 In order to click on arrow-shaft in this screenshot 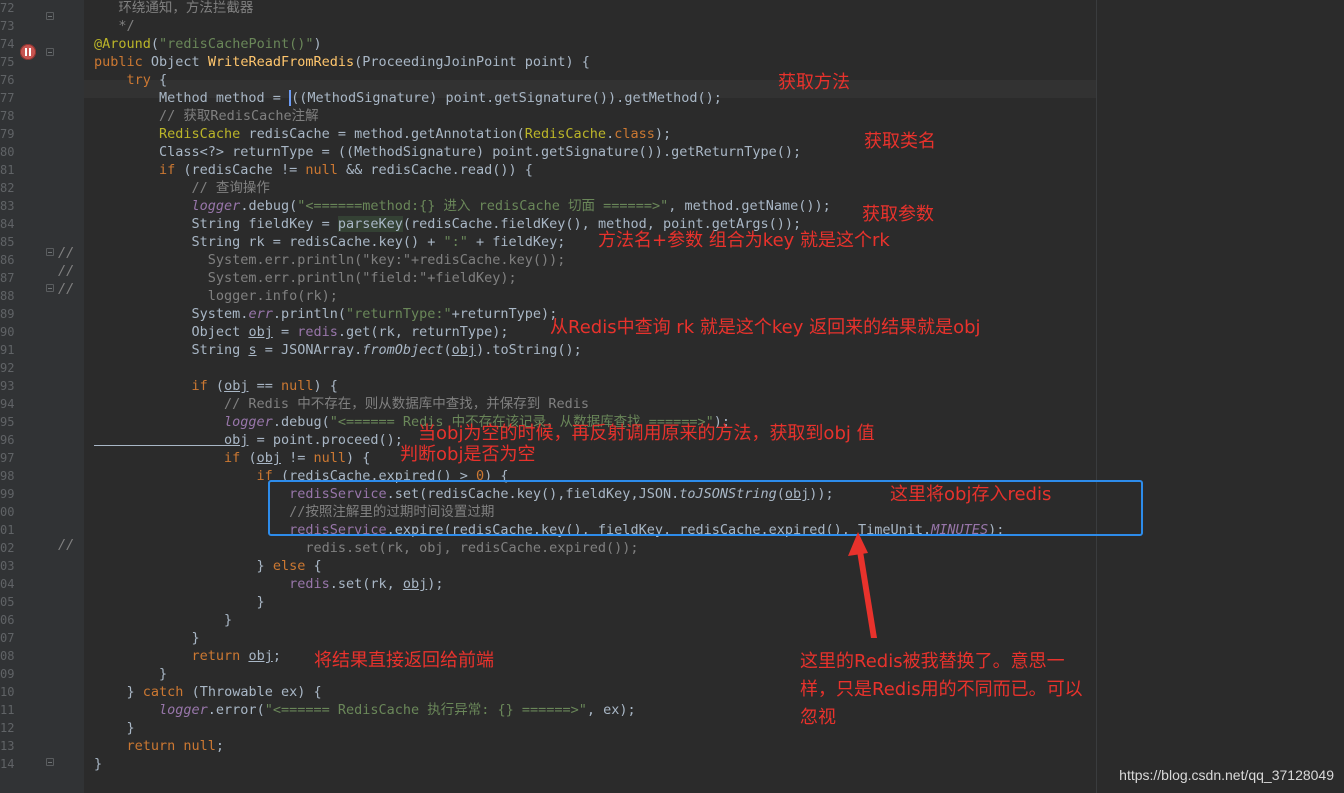, I will do `click(866, 591)`.